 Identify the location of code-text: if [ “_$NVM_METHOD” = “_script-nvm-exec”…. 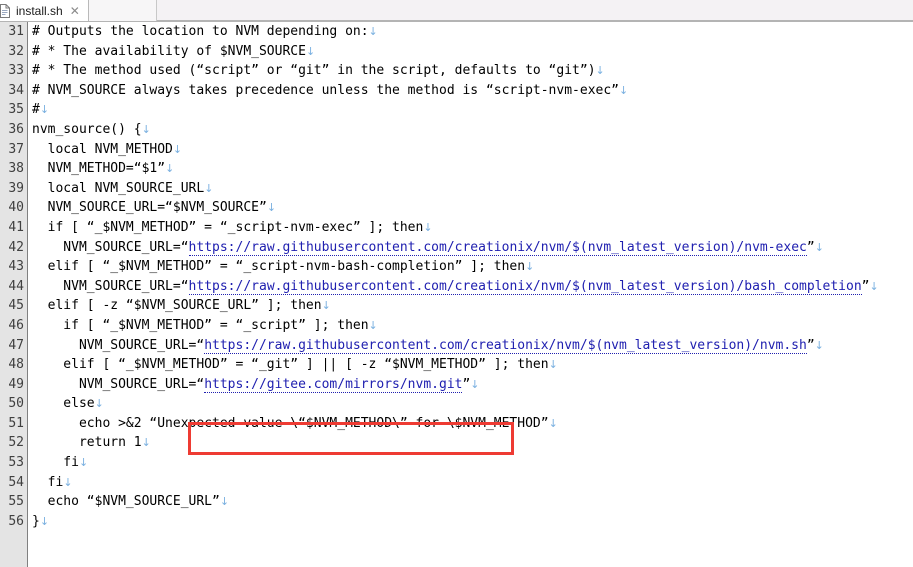
(228, 227).